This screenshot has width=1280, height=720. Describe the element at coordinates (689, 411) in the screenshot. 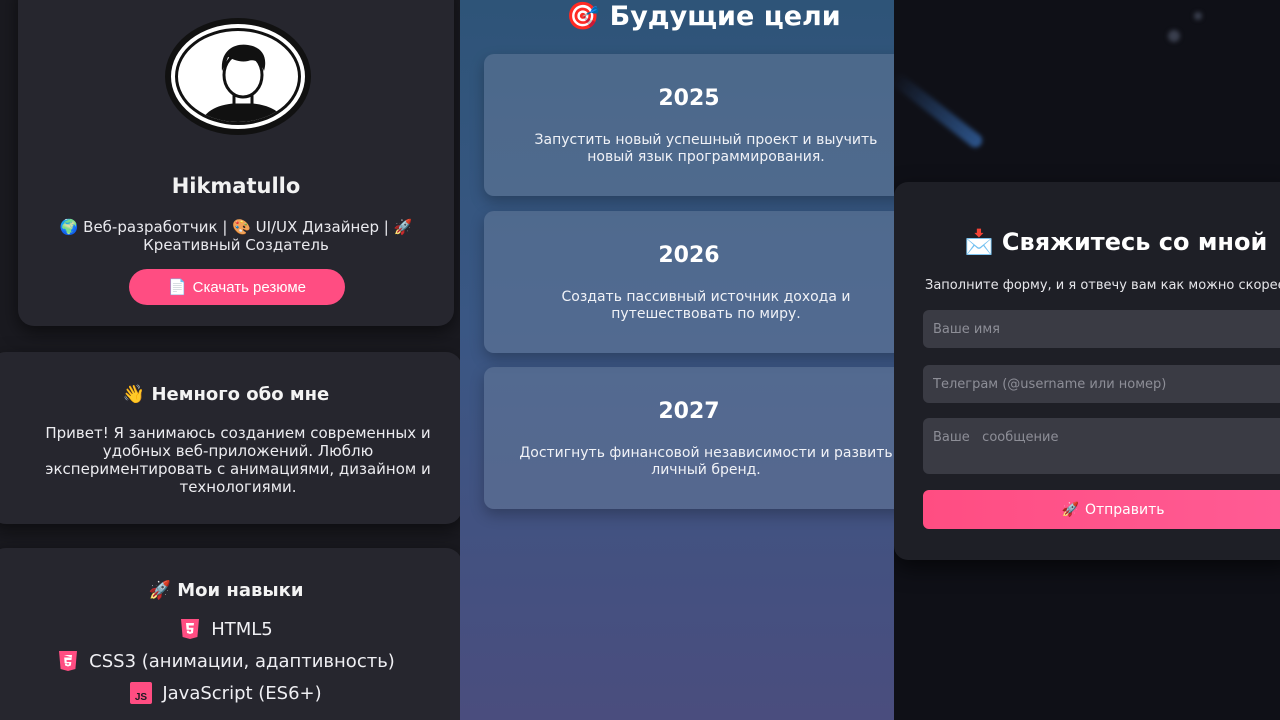

I see `goal-year: 2027` at that location.